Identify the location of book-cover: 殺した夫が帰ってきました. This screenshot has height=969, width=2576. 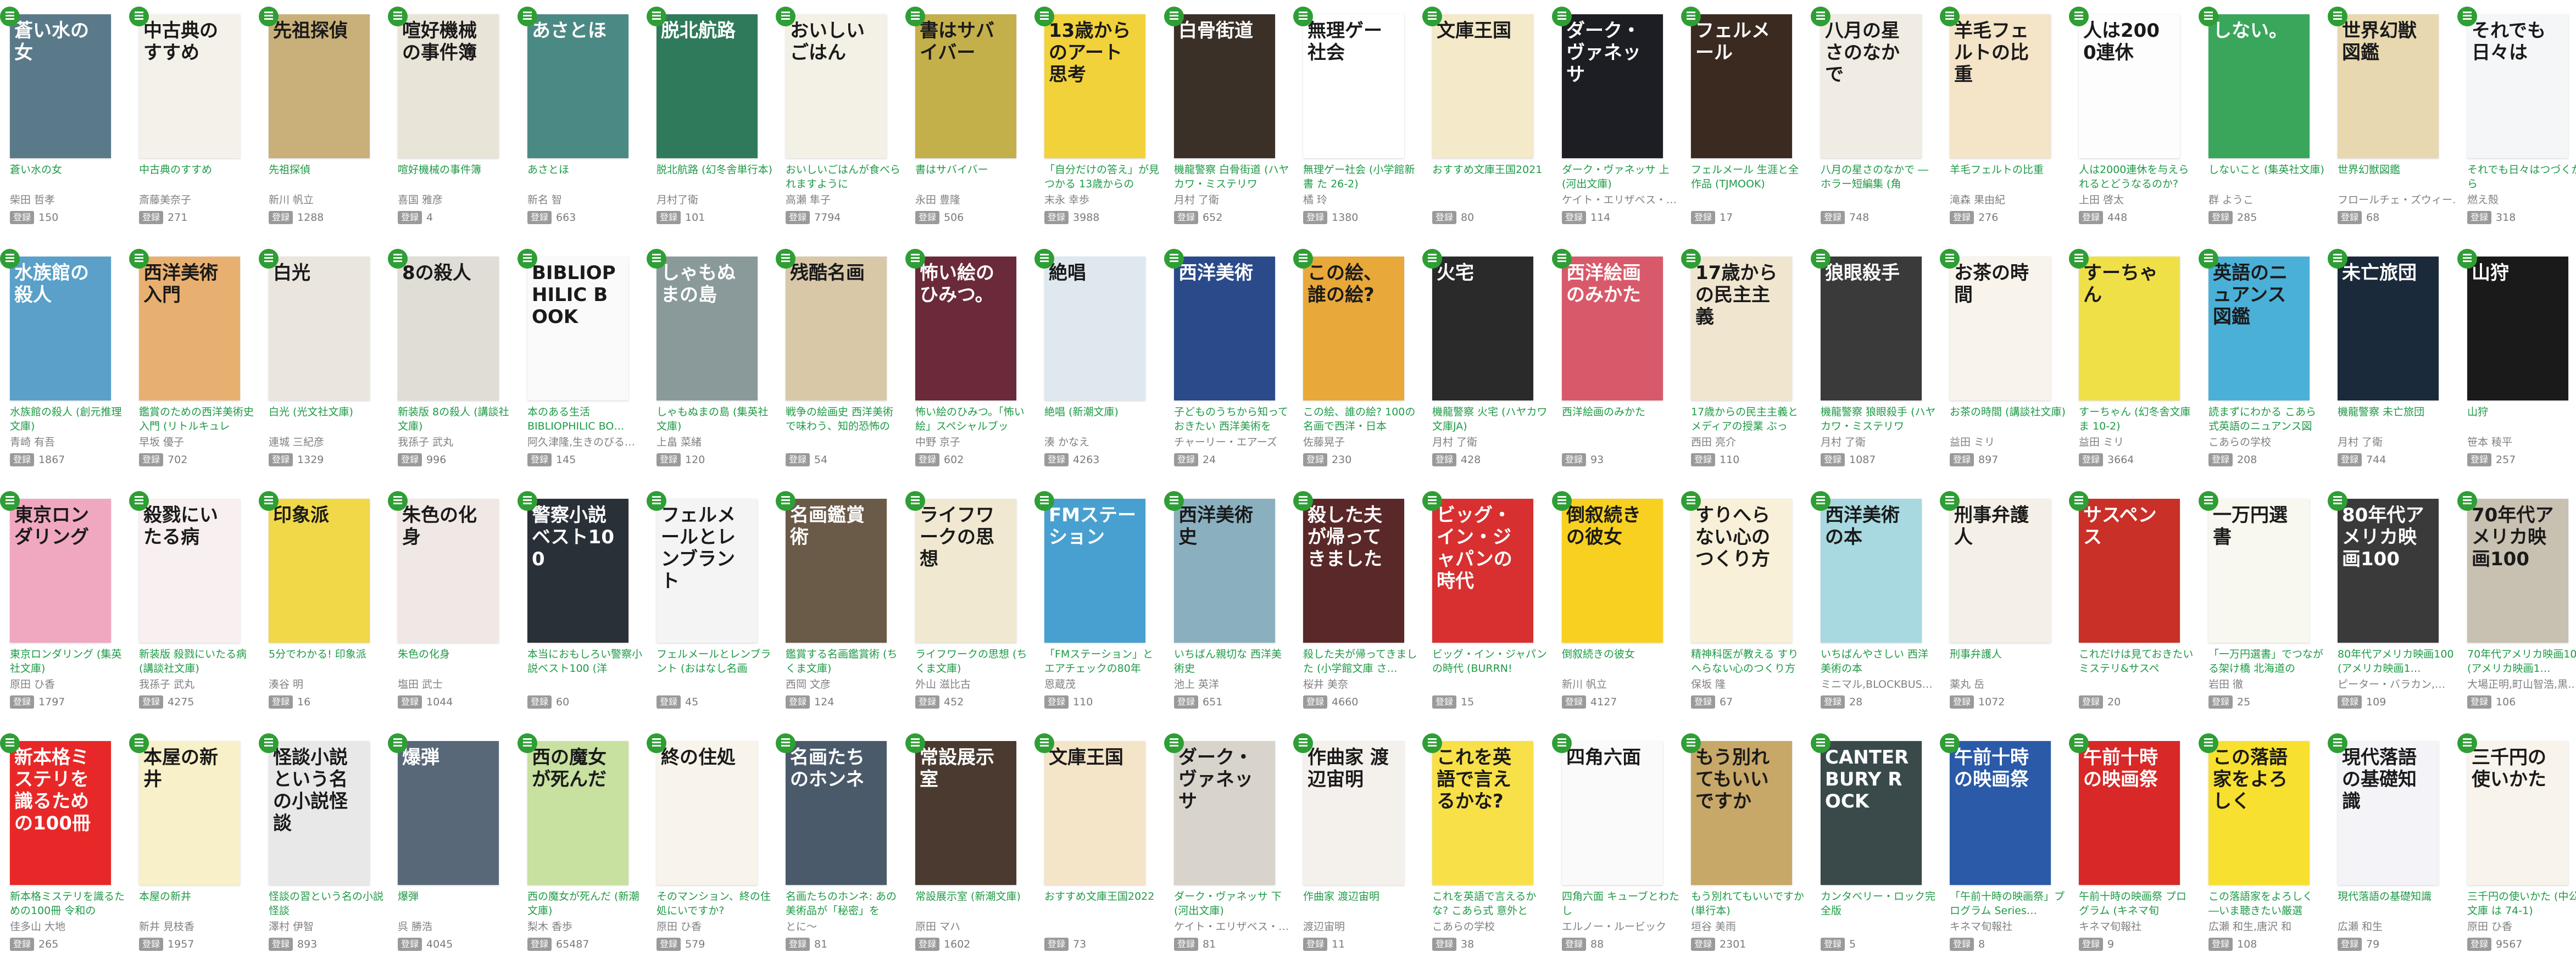
(1353, 571).